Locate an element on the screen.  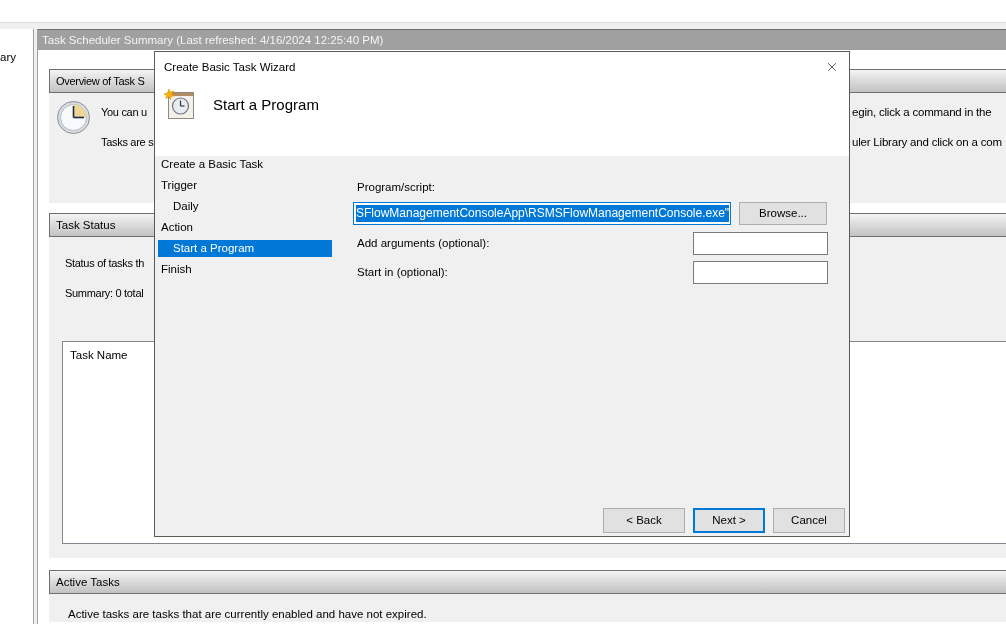
overview-text: You can u is located at coordinates (124, 112).